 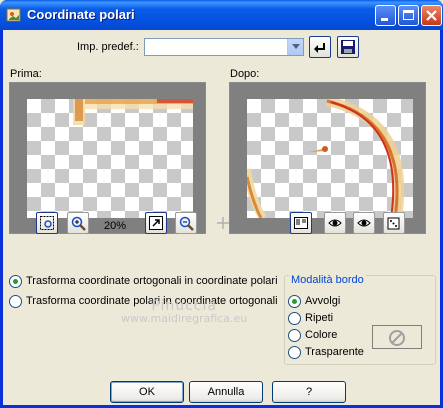 What do you see at coordinates (184, 318) in the screenshot?
I see `watermark-url: www.maidiregrafica.eu` at bounding box center [184, 318].